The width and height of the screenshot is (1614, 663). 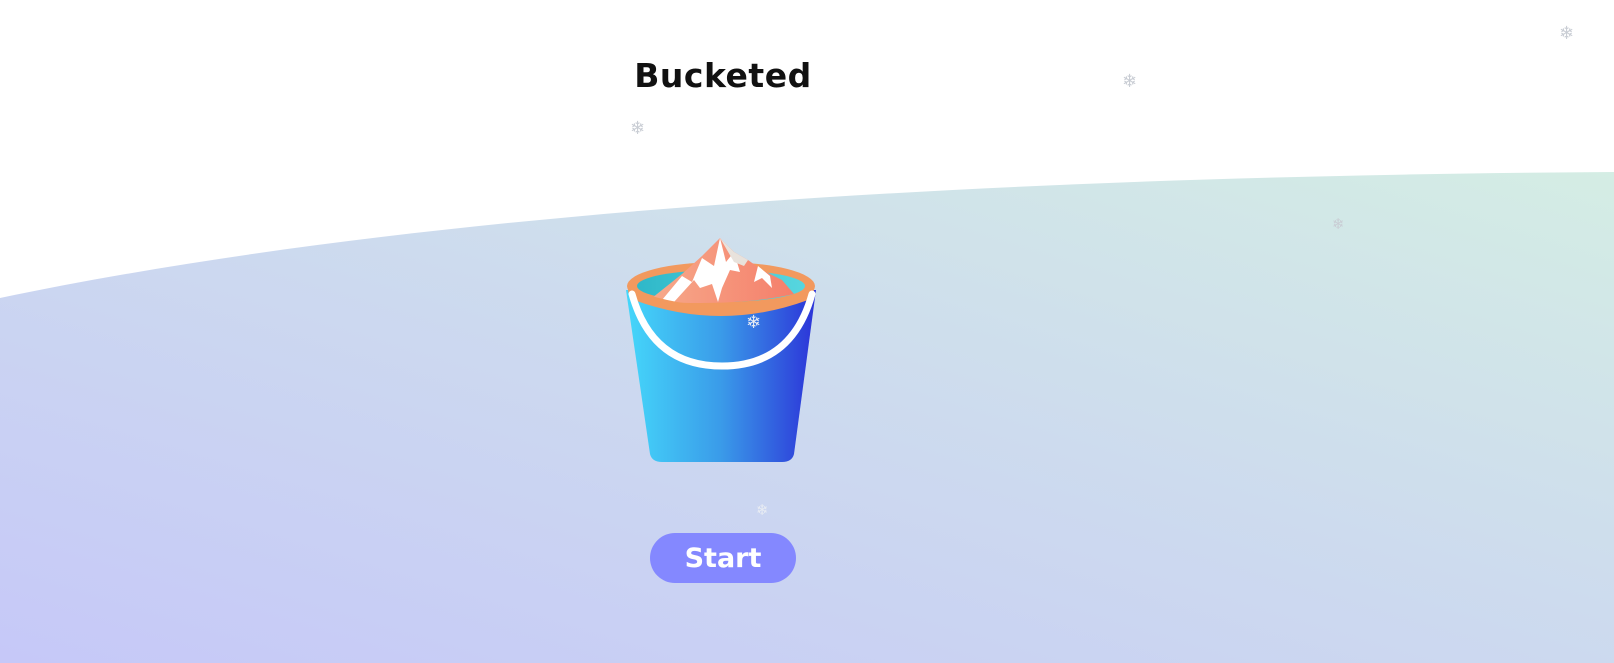 I want to click on page-title: Bucketed, so click(x=723, y=75).